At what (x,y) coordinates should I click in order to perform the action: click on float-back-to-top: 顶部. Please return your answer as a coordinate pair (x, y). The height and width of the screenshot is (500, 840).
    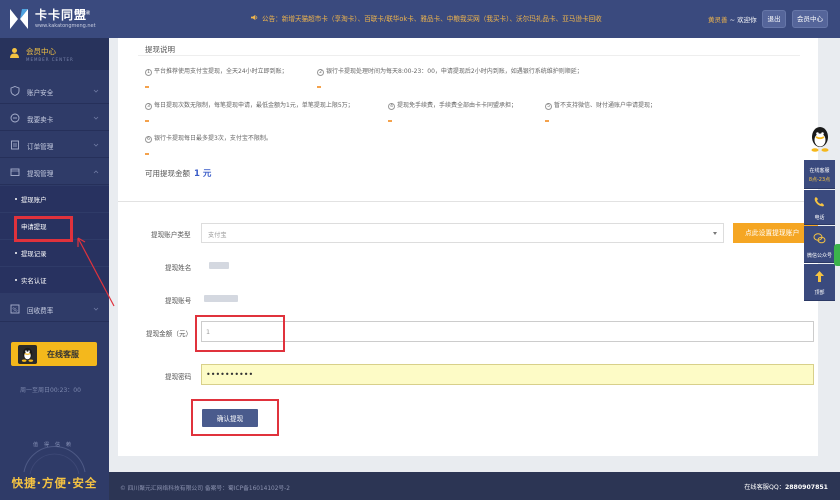
    Looking at the image, I should click on (819, 282).